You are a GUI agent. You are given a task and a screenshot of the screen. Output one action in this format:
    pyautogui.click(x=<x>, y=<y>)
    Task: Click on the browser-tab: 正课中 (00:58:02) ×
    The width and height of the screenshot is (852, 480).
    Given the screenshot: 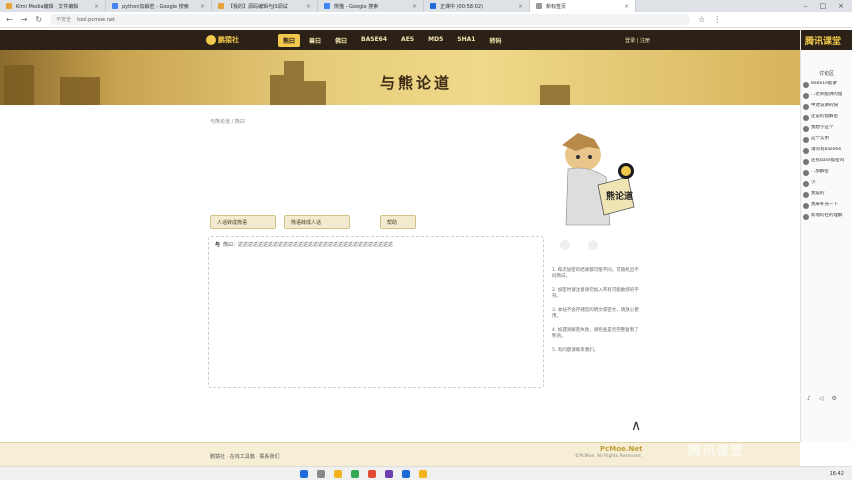 What is the action you would take?
    pyautogui.click(x=477, y=6)
    